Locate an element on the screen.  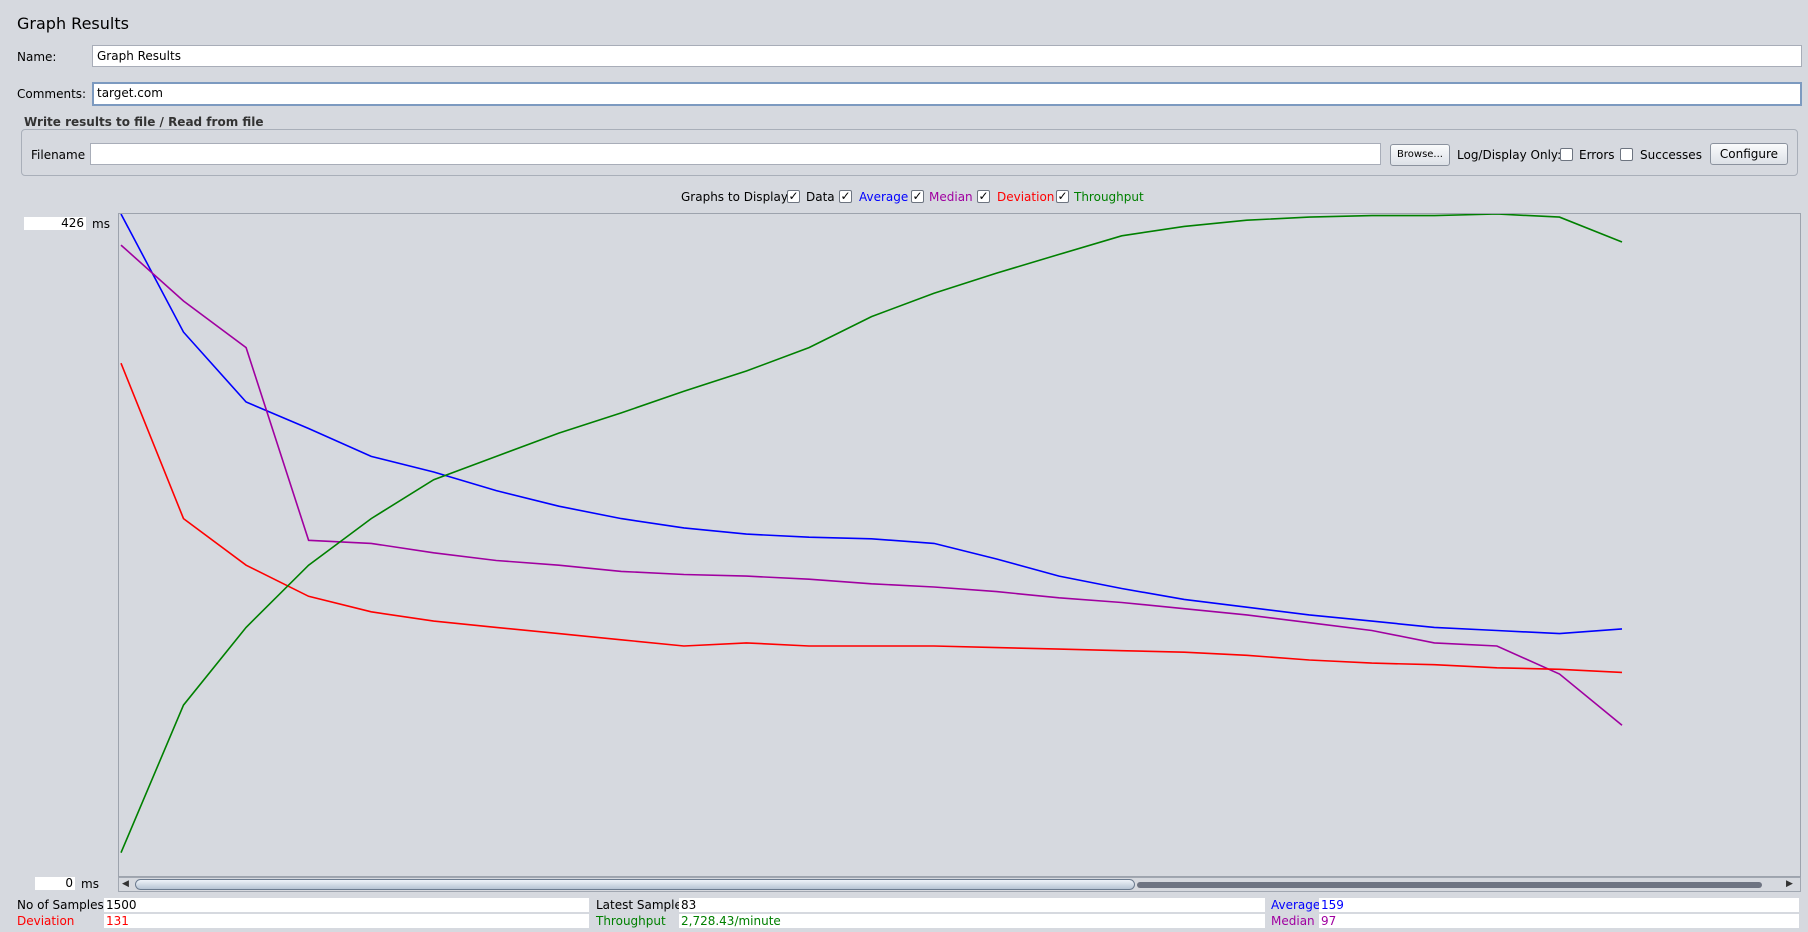
name-field: Graph Results is located at coordinates (947, 56).